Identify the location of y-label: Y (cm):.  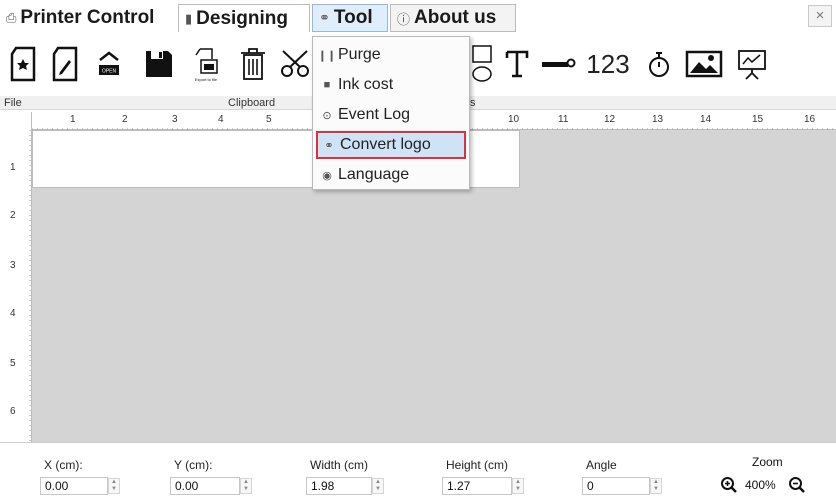
(193, 465).